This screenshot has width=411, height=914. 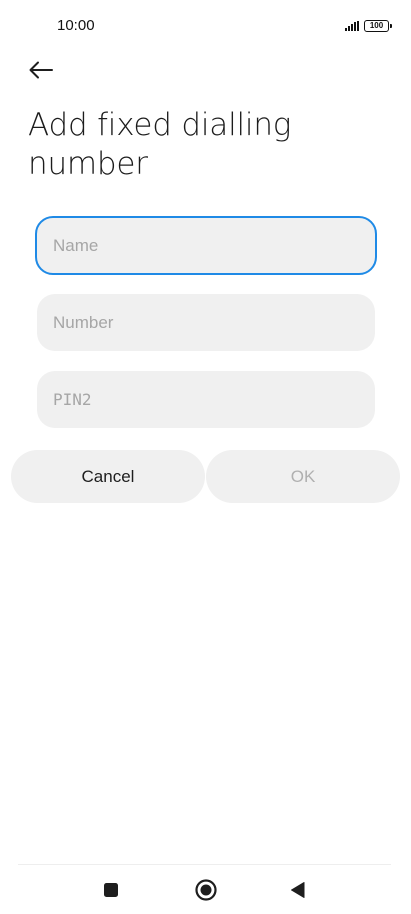 I want to click on pin2-input, so click(x=206, y=399).